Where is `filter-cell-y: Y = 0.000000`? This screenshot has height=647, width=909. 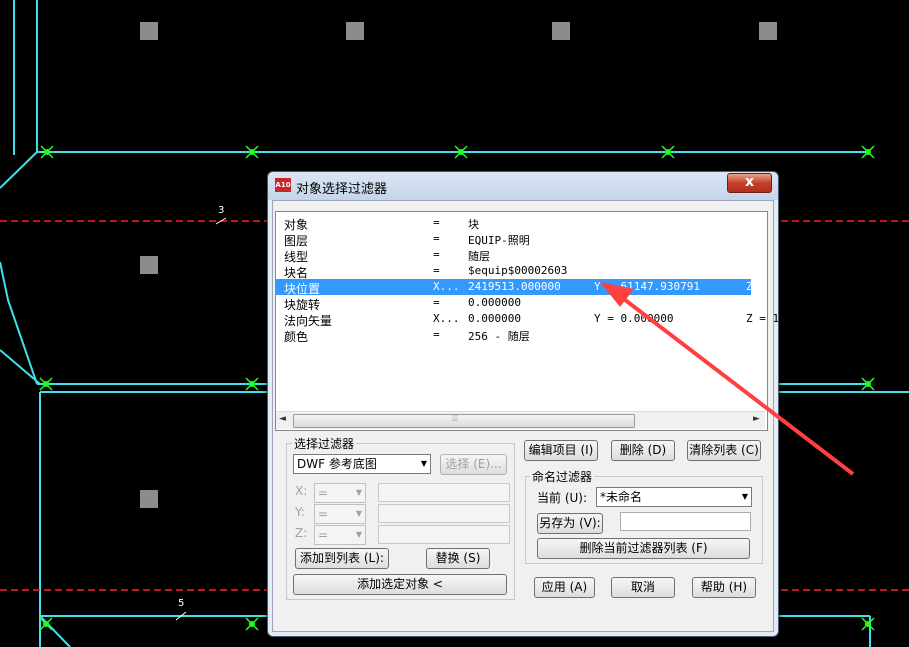
filter-cell-y: Y = 0.000000 is located at coordinates (634, 318).